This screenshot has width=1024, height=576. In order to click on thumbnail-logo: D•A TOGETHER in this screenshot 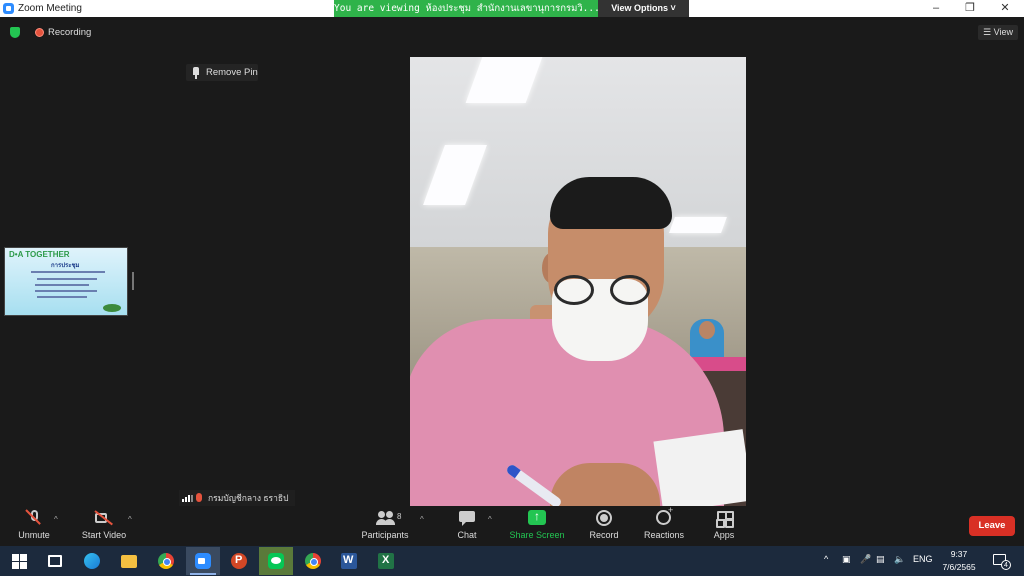, I will do `click(39, 254)`.